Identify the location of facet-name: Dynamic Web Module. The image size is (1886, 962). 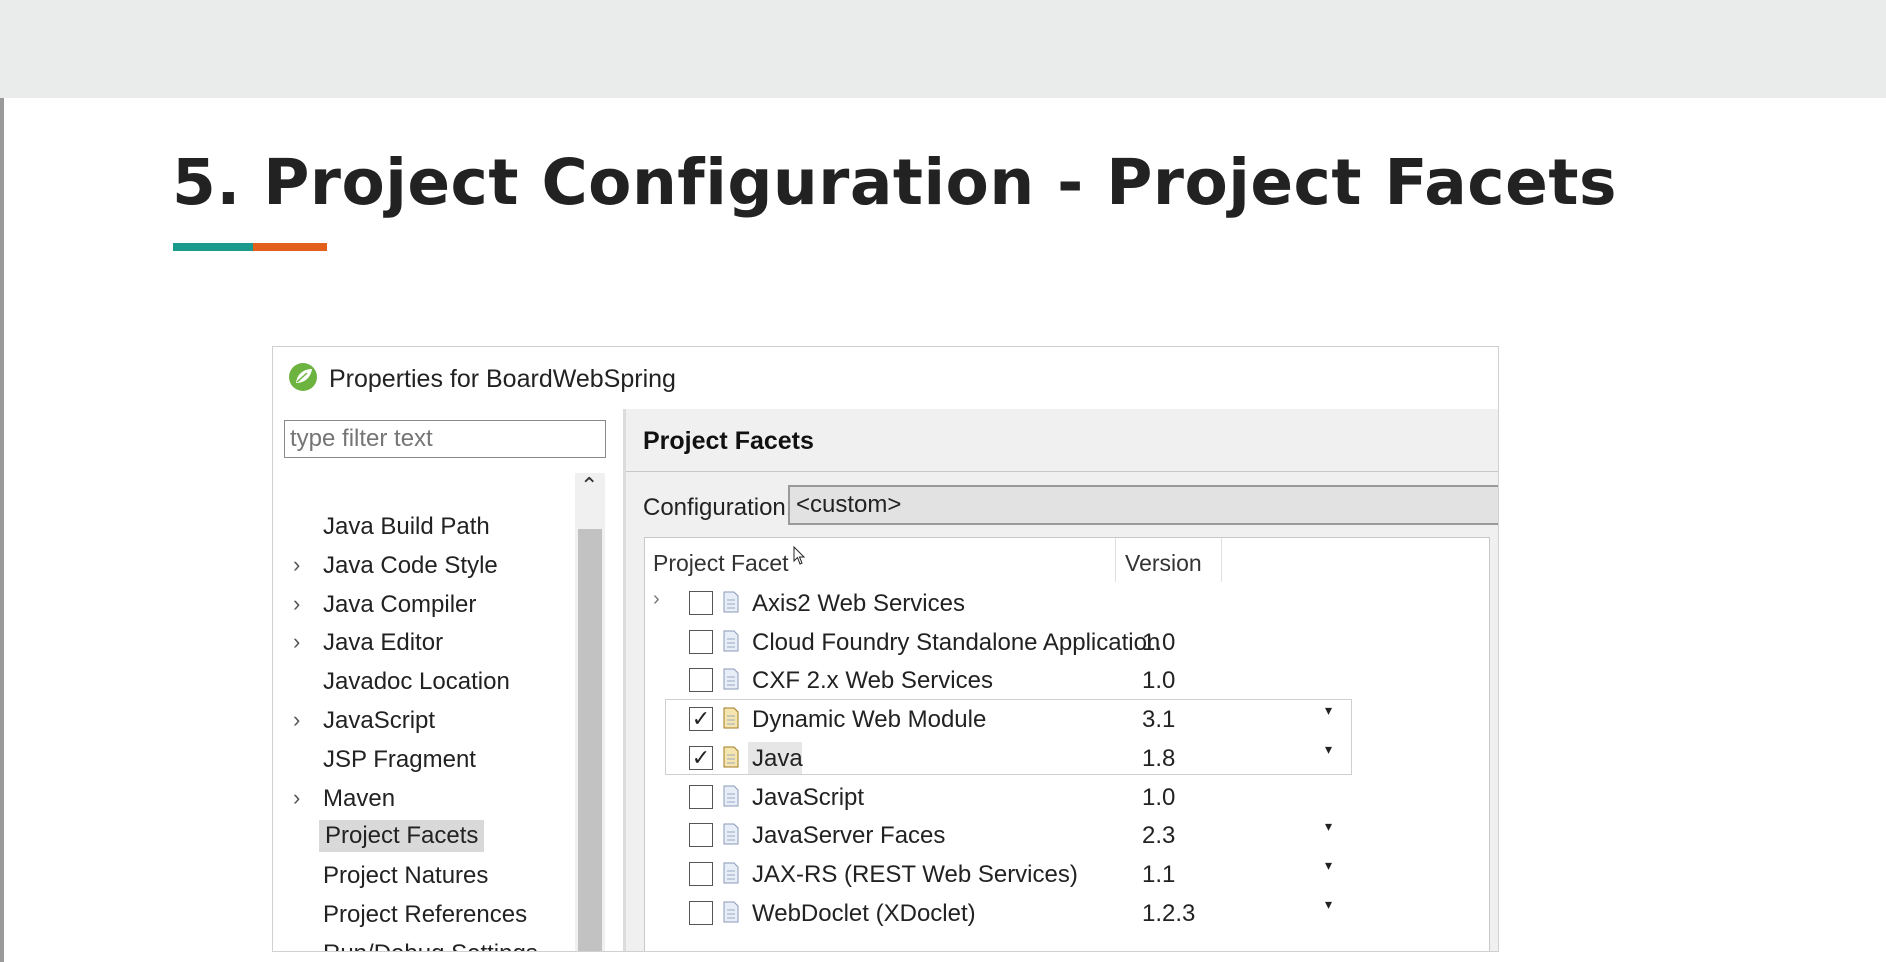
(869, 720).